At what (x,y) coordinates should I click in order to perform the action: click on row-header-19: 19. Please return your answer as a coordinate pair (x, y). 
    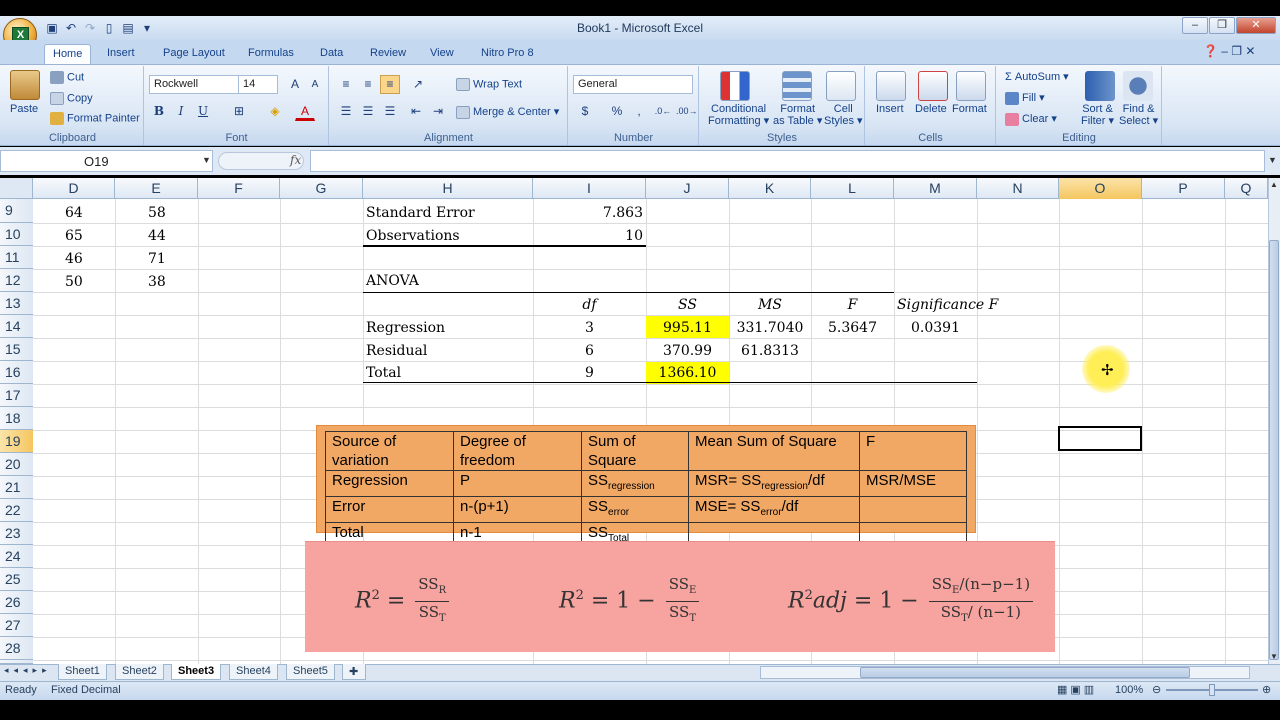
    Looking at the image, I should click on (16, 441).